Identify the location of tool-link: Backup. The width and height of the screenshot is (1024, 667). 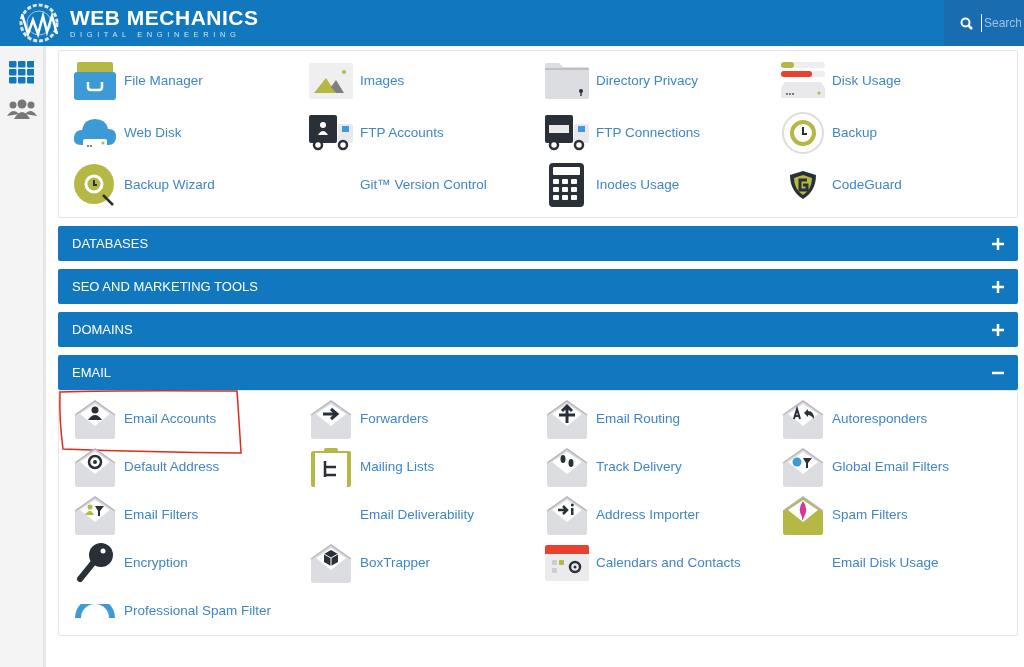
(829, 133).